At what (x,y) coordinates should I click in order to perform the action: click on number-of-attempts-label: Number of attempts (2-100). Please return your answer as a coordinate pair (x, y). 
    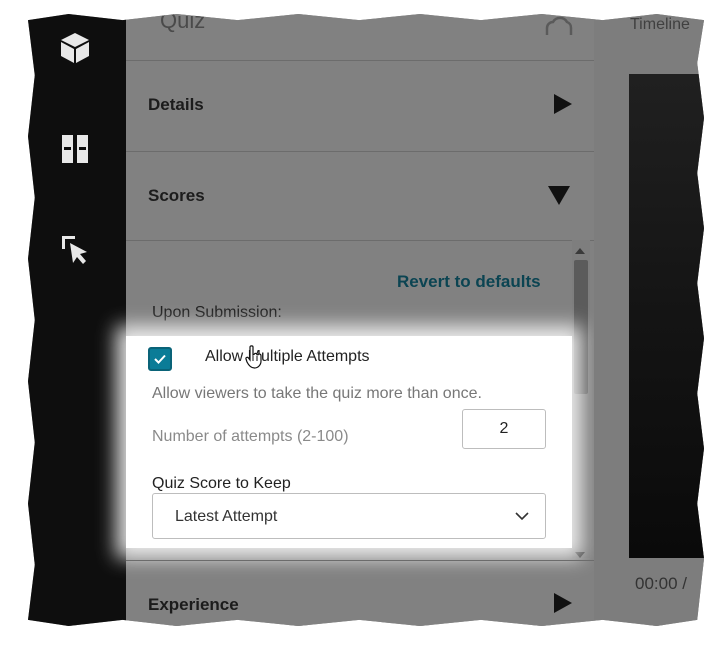
    Looking at the image, I should click on (250, 436).